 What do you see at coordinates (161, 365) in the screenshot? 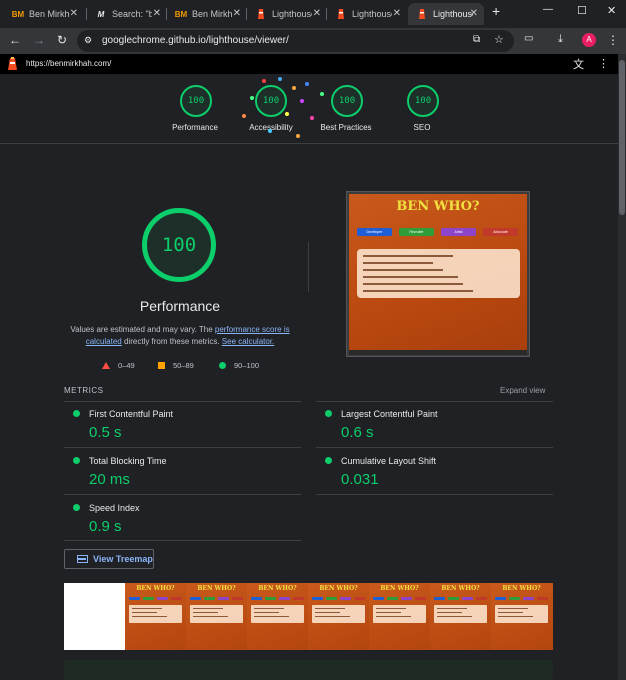
I see `square-icon` at bounding box center [161, 365].